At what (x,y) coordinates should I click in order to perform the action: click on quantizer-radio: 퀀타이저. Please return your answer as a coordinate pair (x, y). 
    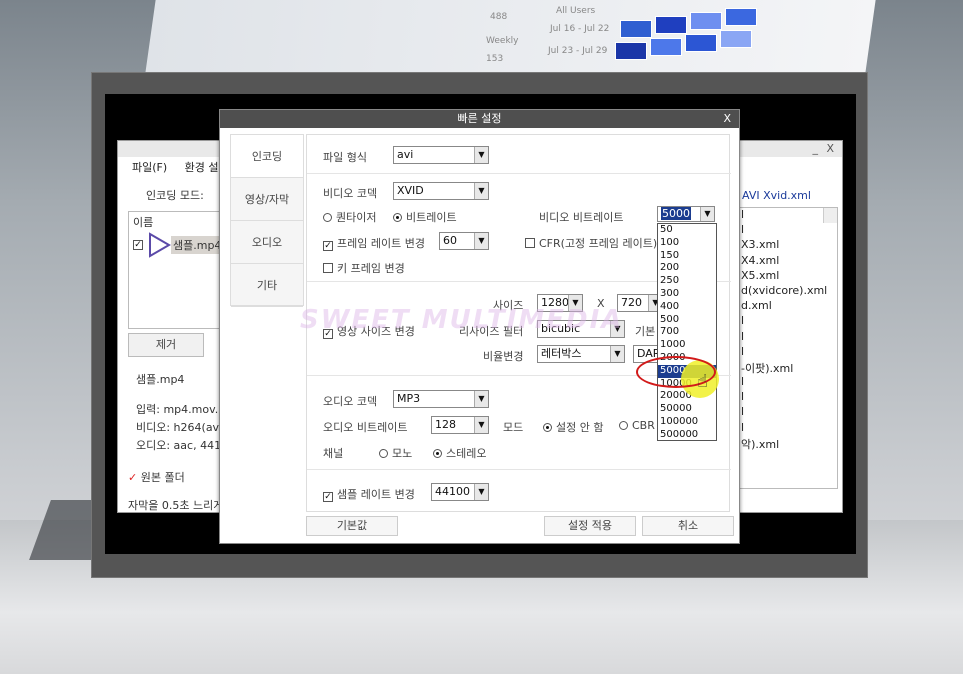
    Looking at the image, I should click on (349, 217).